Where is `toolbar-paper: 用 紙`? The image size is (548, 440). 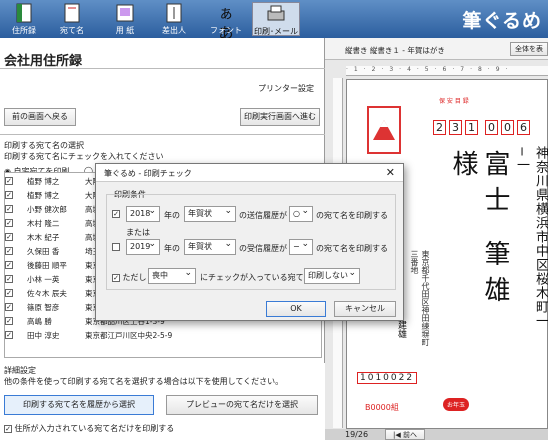
toolbar-paper: 用 紙 is located at coordinates (125, 19).